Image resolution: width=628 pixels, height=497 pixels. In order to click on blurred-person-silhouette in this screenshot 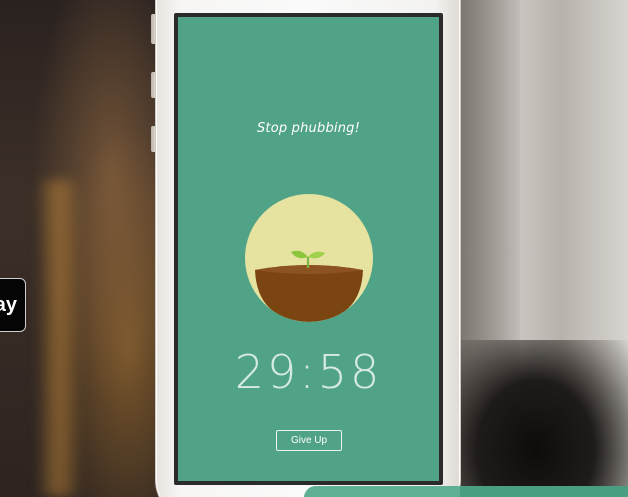, I will do `click(544, 418)`.